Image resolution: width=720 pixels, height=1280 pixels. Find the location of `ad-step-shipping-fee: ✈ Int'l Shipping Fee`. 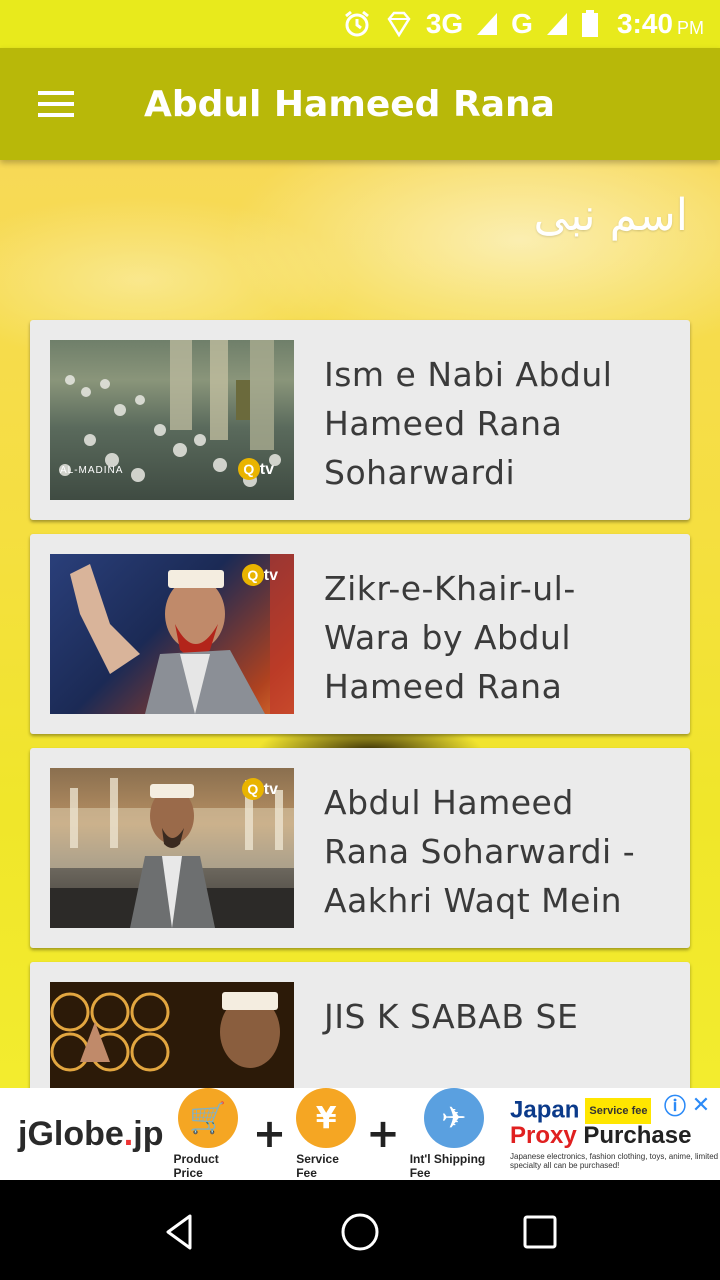

ad-step-shipping-fee: ✈ Int'l Shipping Fee is located at coordinates (454, 1134).